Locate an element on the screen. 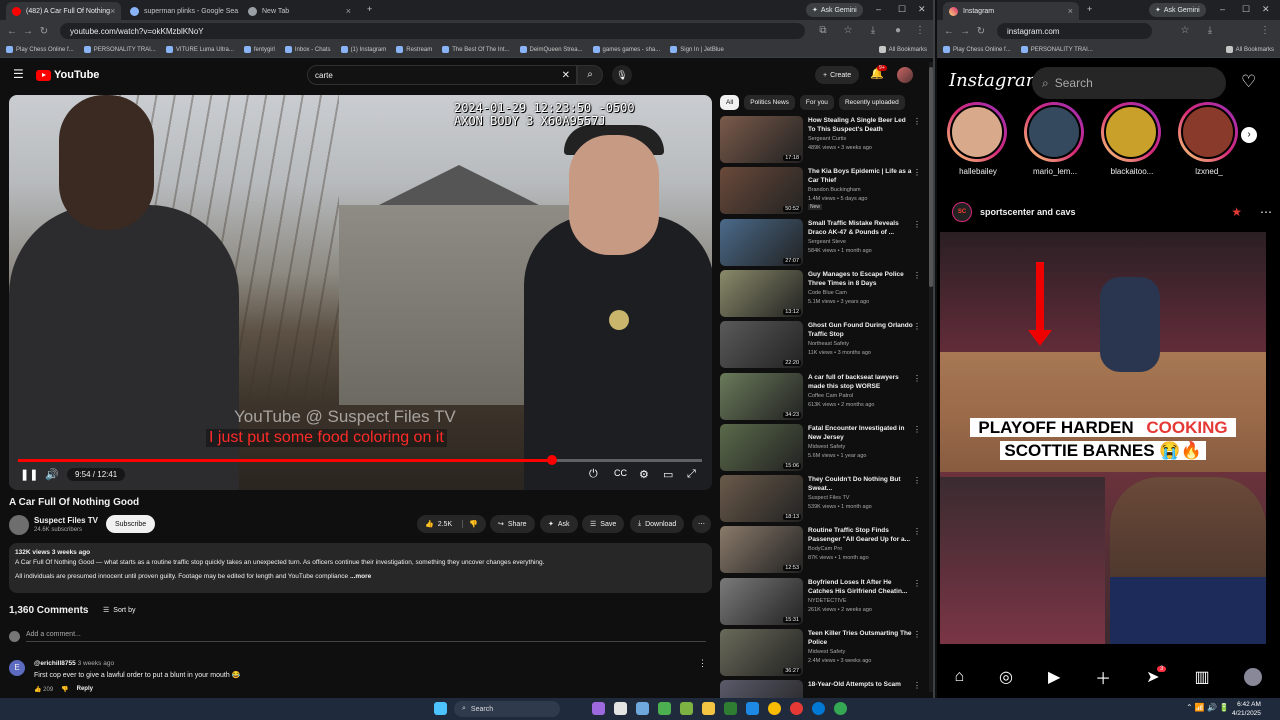 The height and width of the screenshot is (720, 1280). chrome-icon is located at coordinates (774, 708).